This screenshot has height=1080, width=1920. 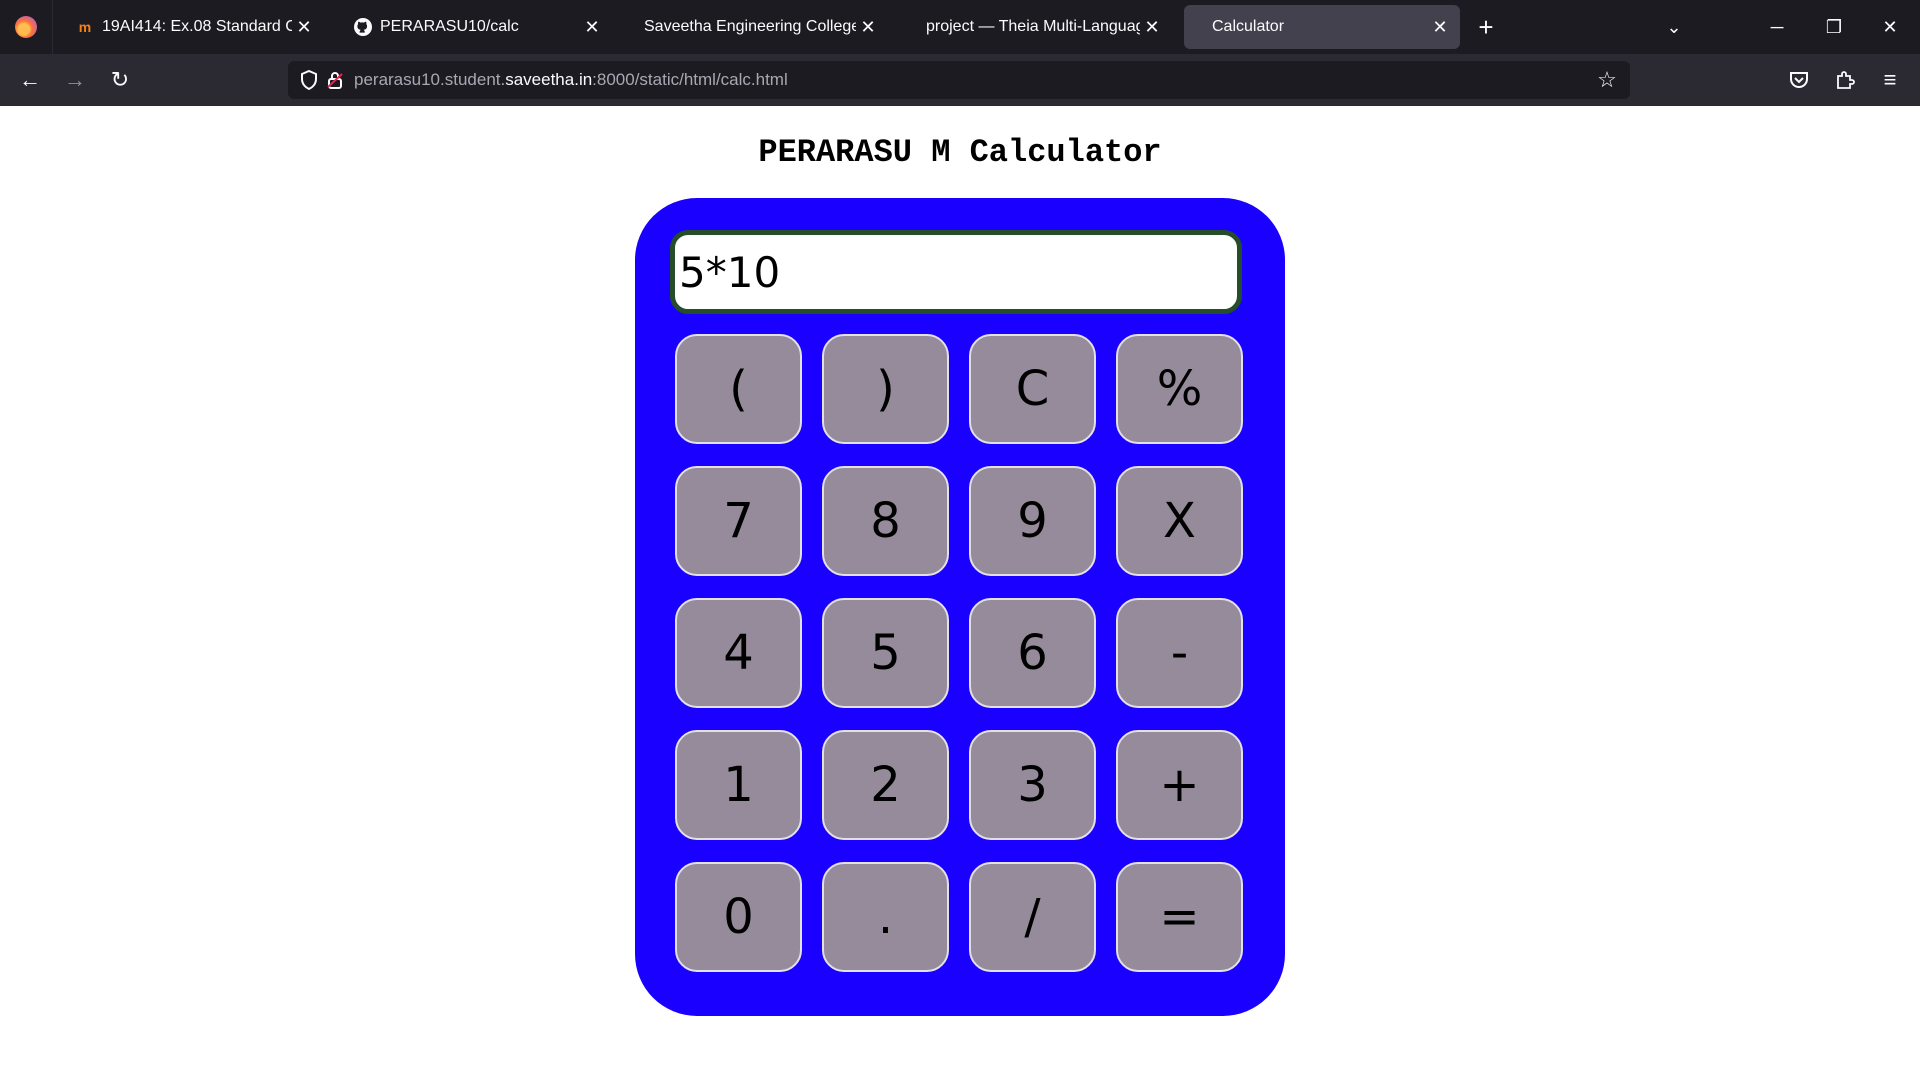 What do you see at coordinates (1179, 917) in the screenshot?
I see `key-equals: =` at bounding box center [1179, 917].